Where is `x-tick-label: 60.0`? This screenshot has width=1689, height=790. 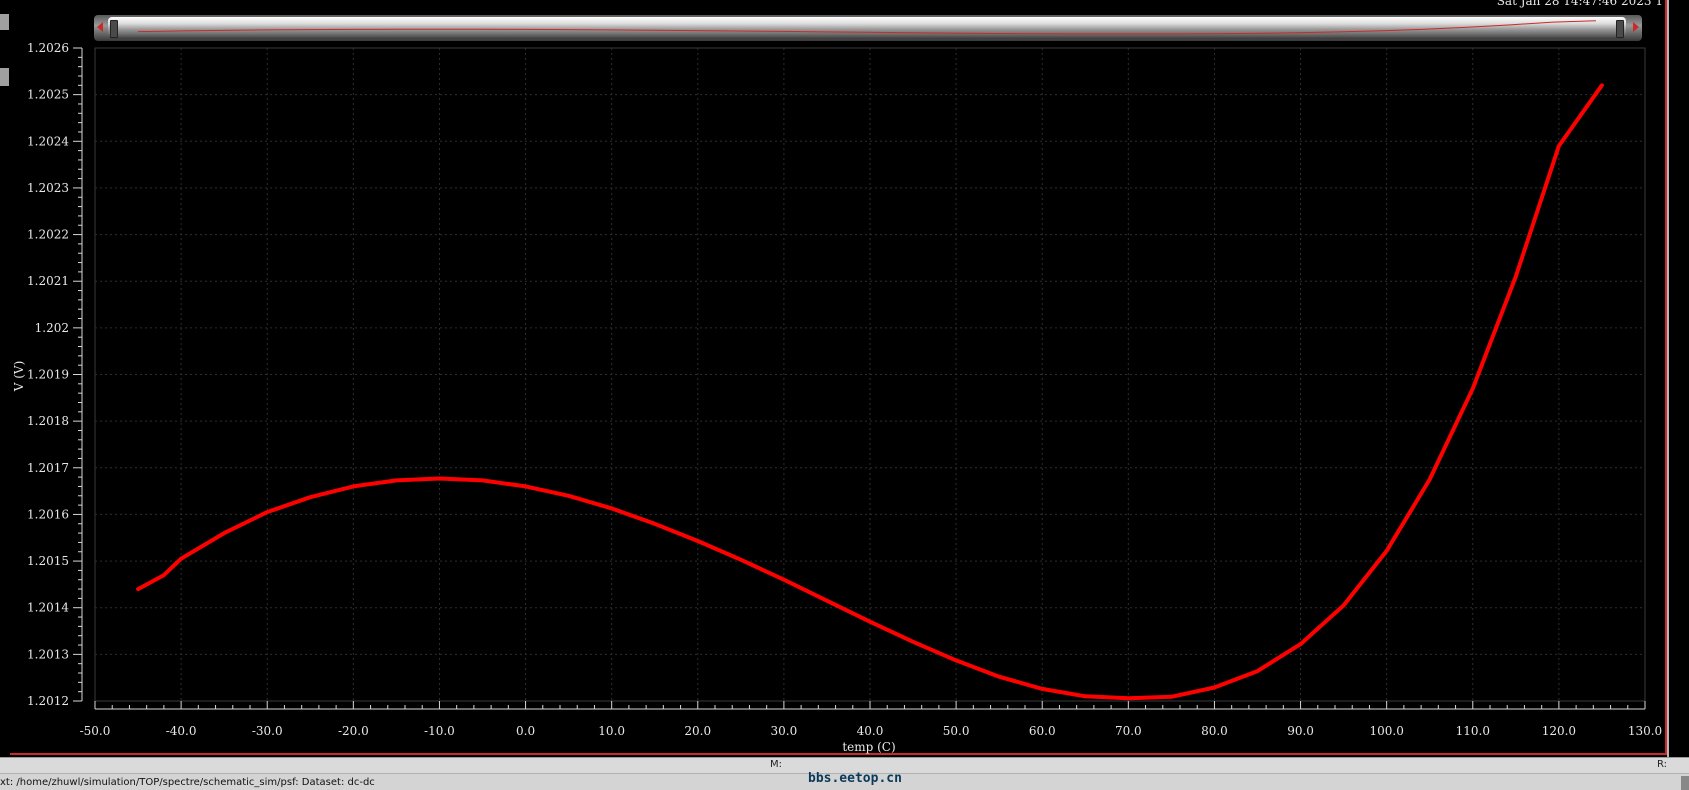 x-tick-label: 60.0 is located at coordinates (1042, 731).